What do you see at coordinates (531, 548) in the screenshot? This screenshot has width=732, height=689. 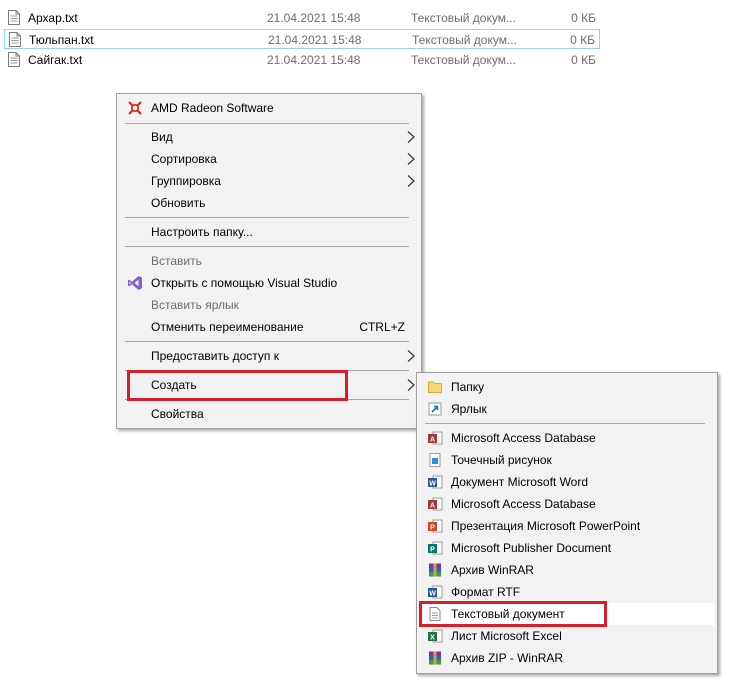 I see `menu-item-label: Microsoft Publisher Document` at bounding box center [531, 548].